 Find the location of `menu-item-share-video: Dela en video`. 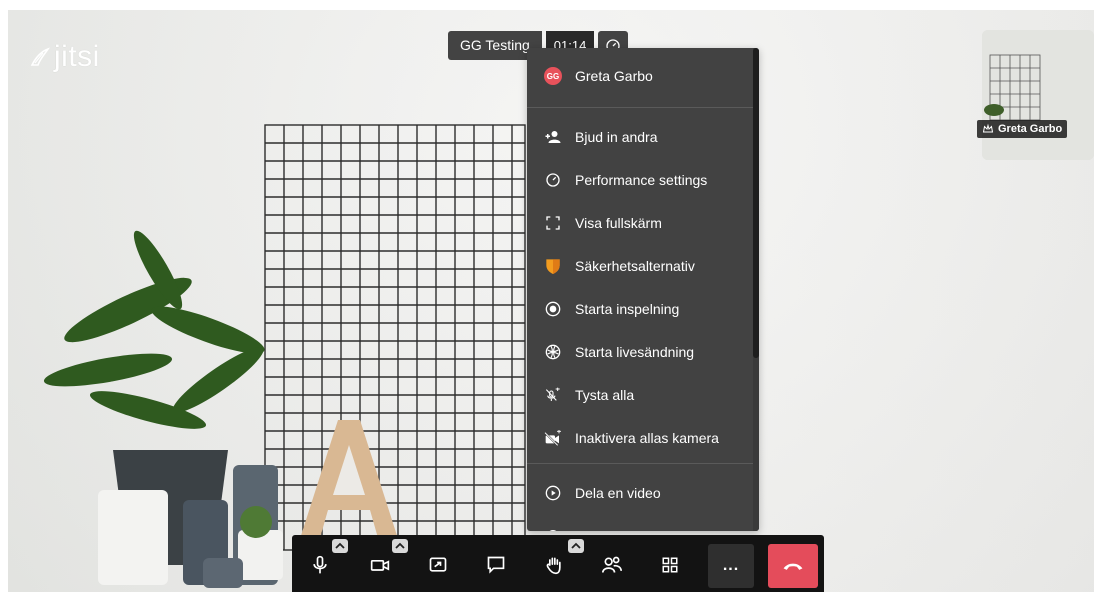

menu-item-share-video: Dela en video is located at coordinates (640, 493).